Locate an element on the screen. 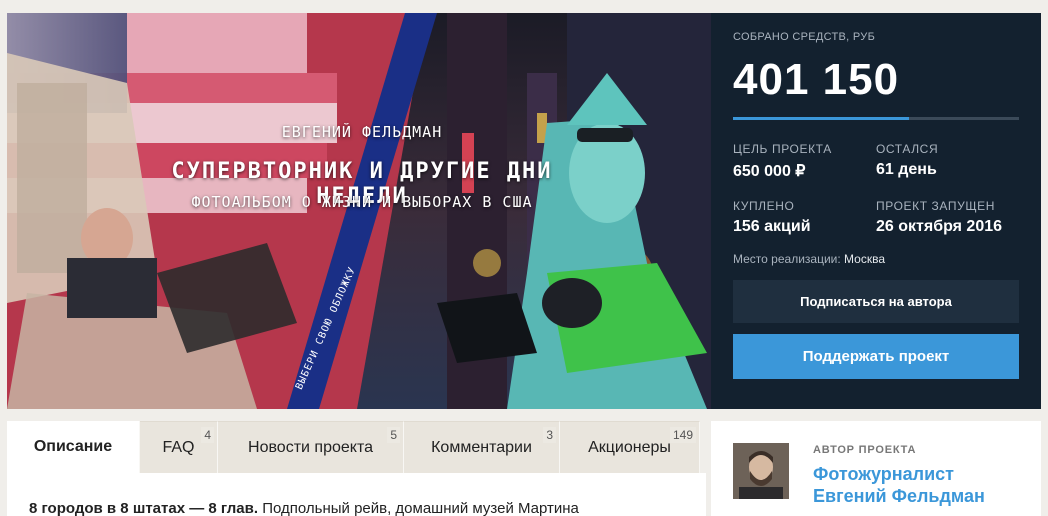 Image resolution: width=1048 pixels, height=516 pixels. subscribe-author-button: Подписаться на автора is located at coordinates (876, 301).